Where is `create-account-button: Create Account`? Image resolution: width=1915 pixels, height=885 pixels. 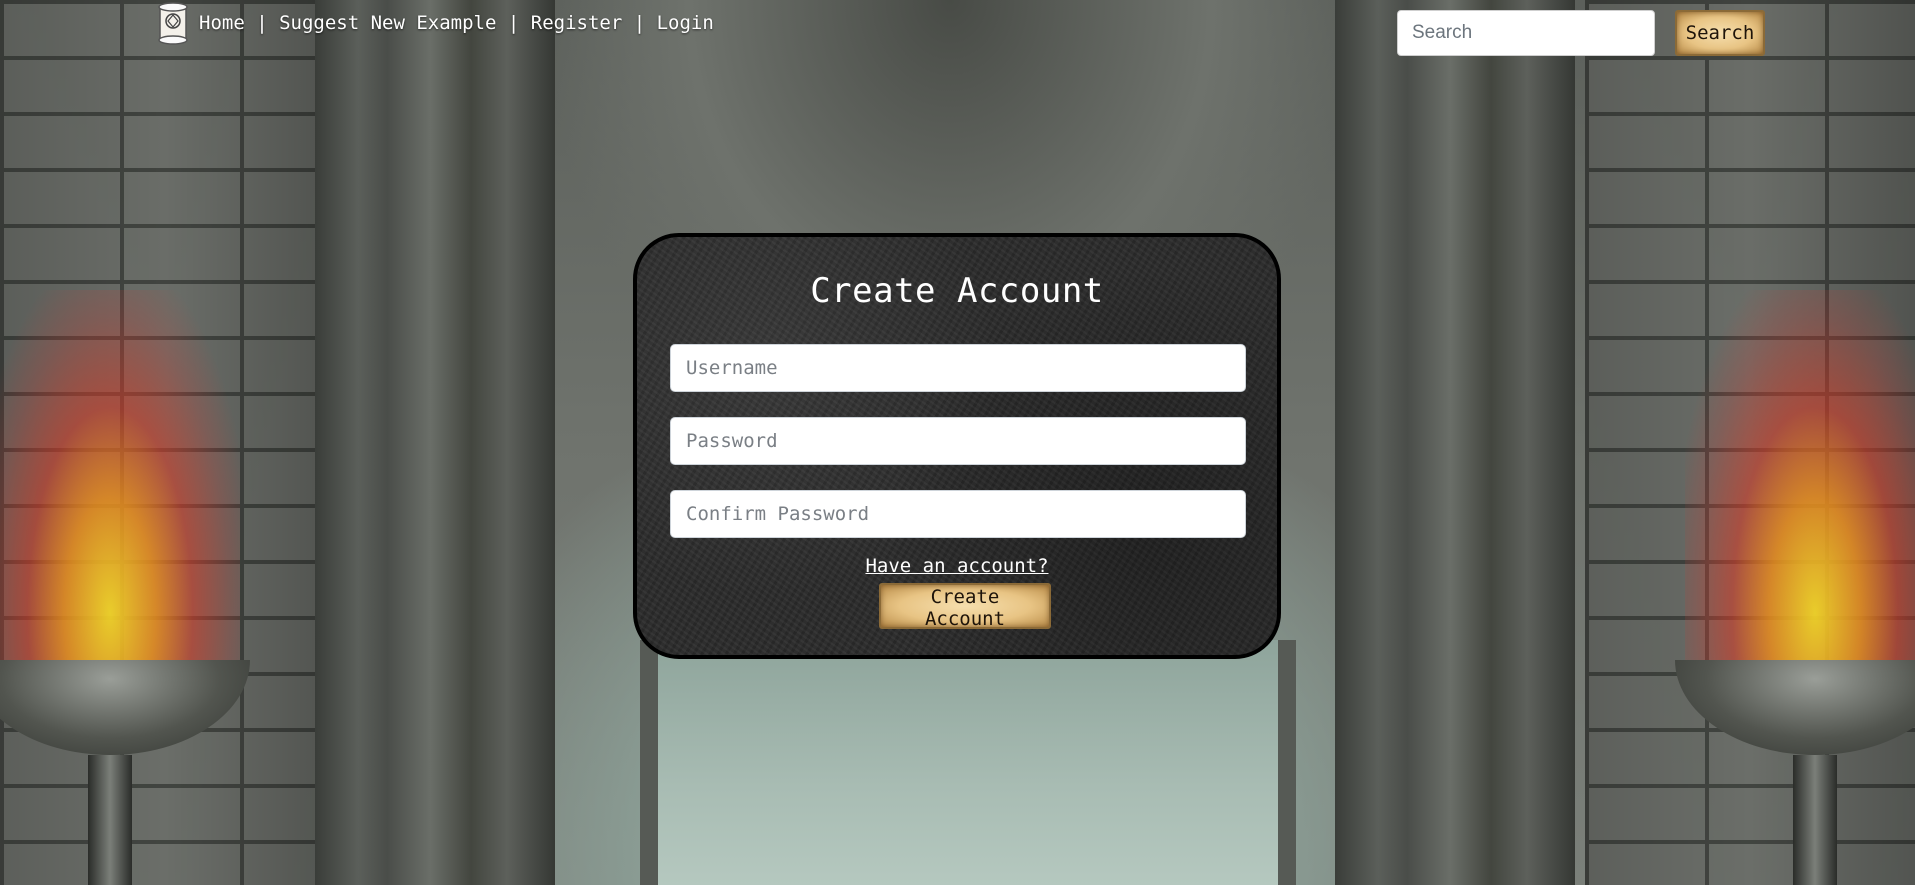 create-account-button: Create Account is located at coordinates (965, 606).